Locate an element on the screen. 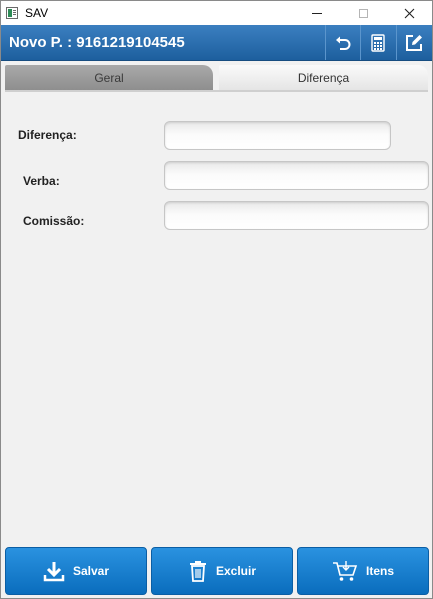 The height and width of the screenshot is (599, 433). comissao-label: Comissão: is located at coordinates (54, 221).